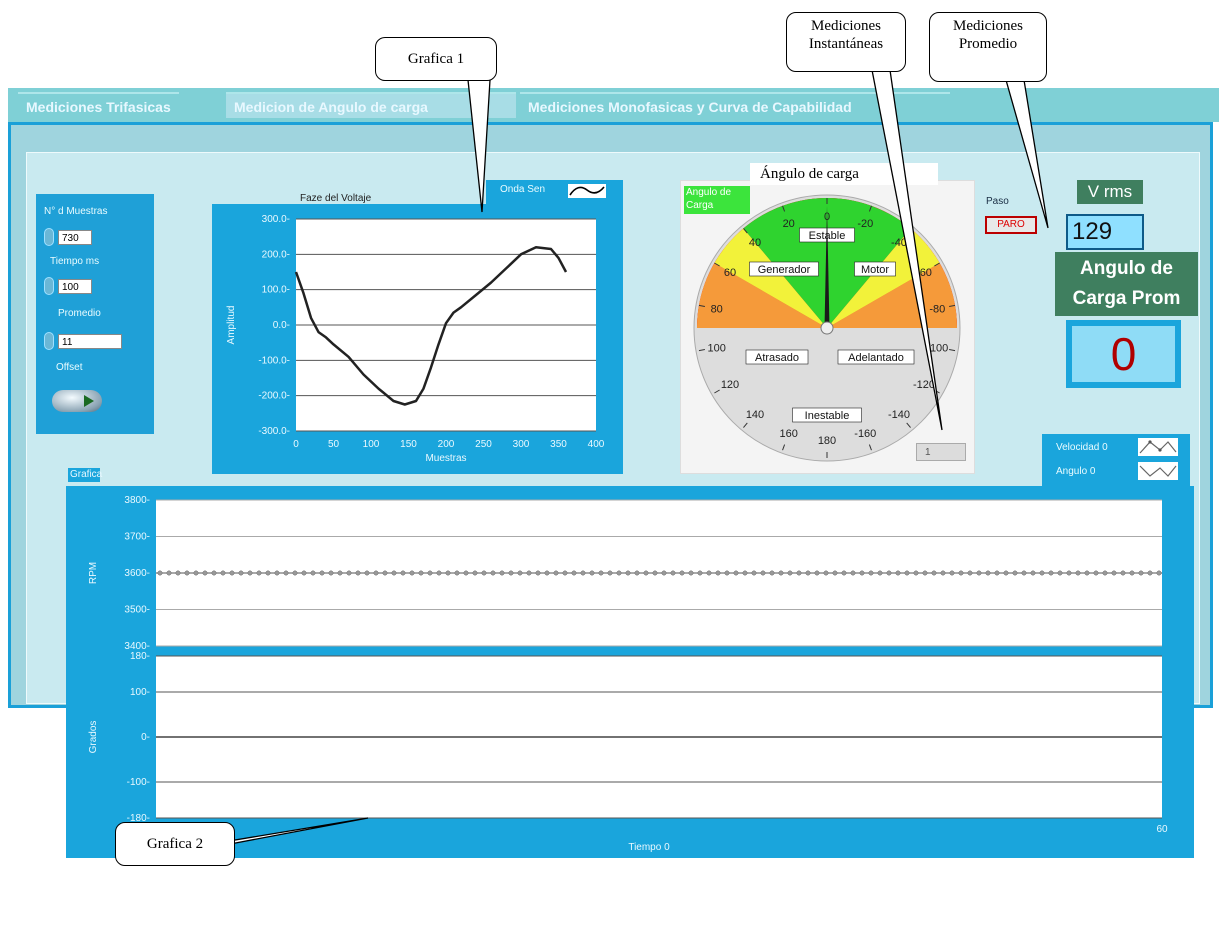 This screenshot has width=1219, height=945. I want to click on callout-instantaneas: Mediciones Instantáneas, so click(846, 42).